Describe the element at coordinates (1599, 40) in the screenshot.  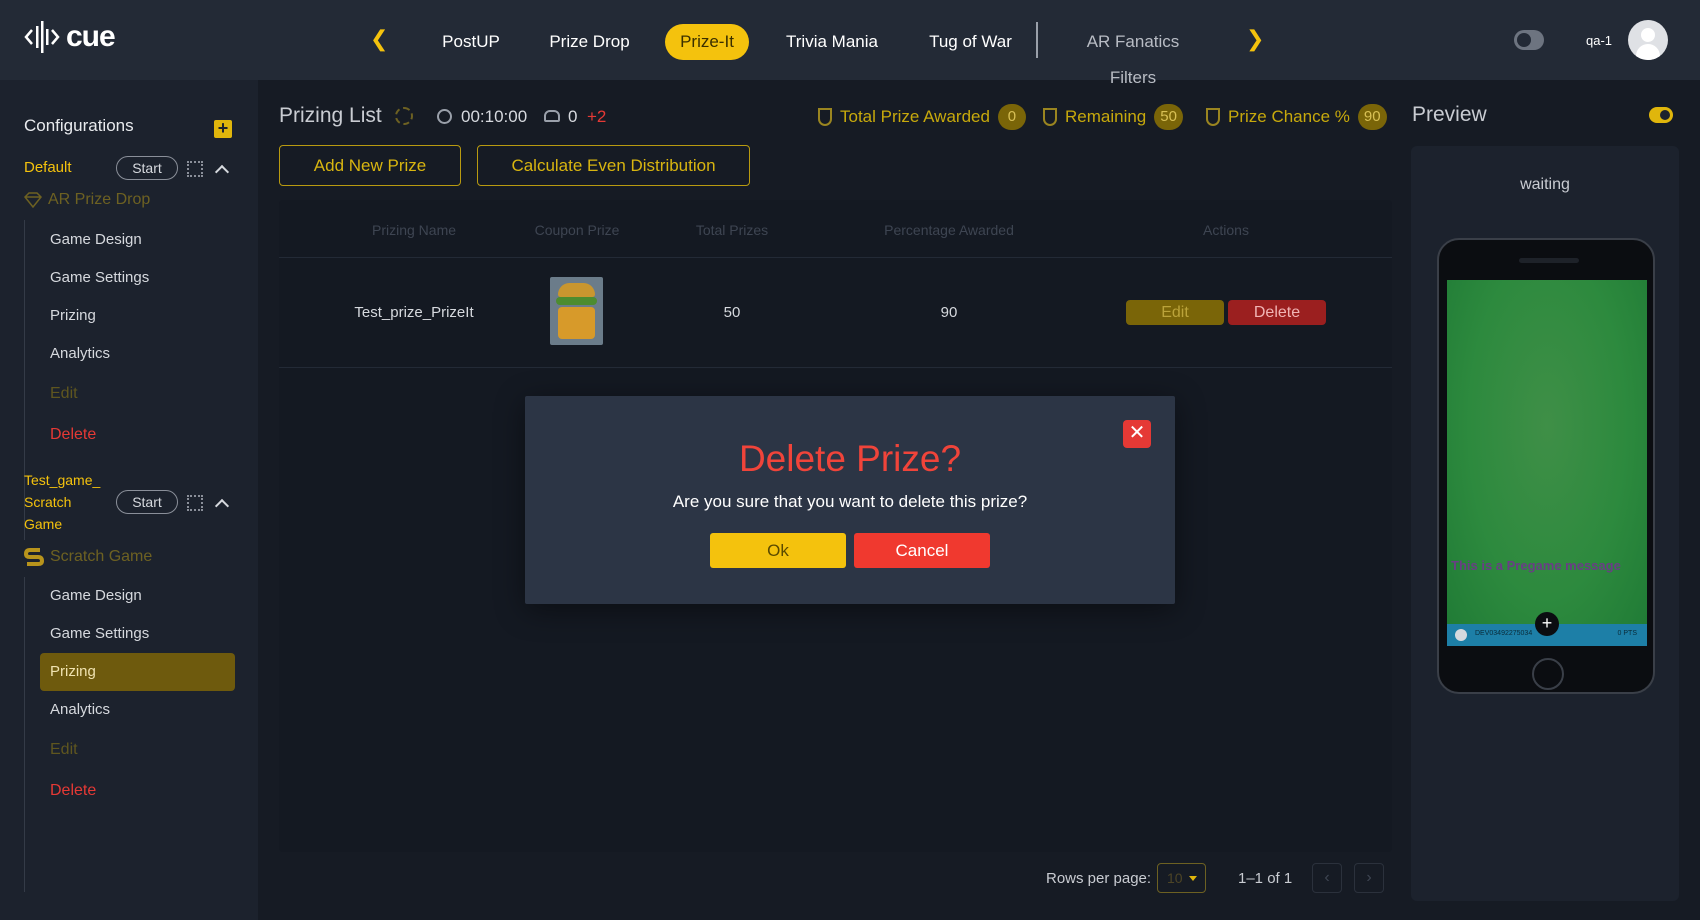
I see `user-name: qa-1` at that location.